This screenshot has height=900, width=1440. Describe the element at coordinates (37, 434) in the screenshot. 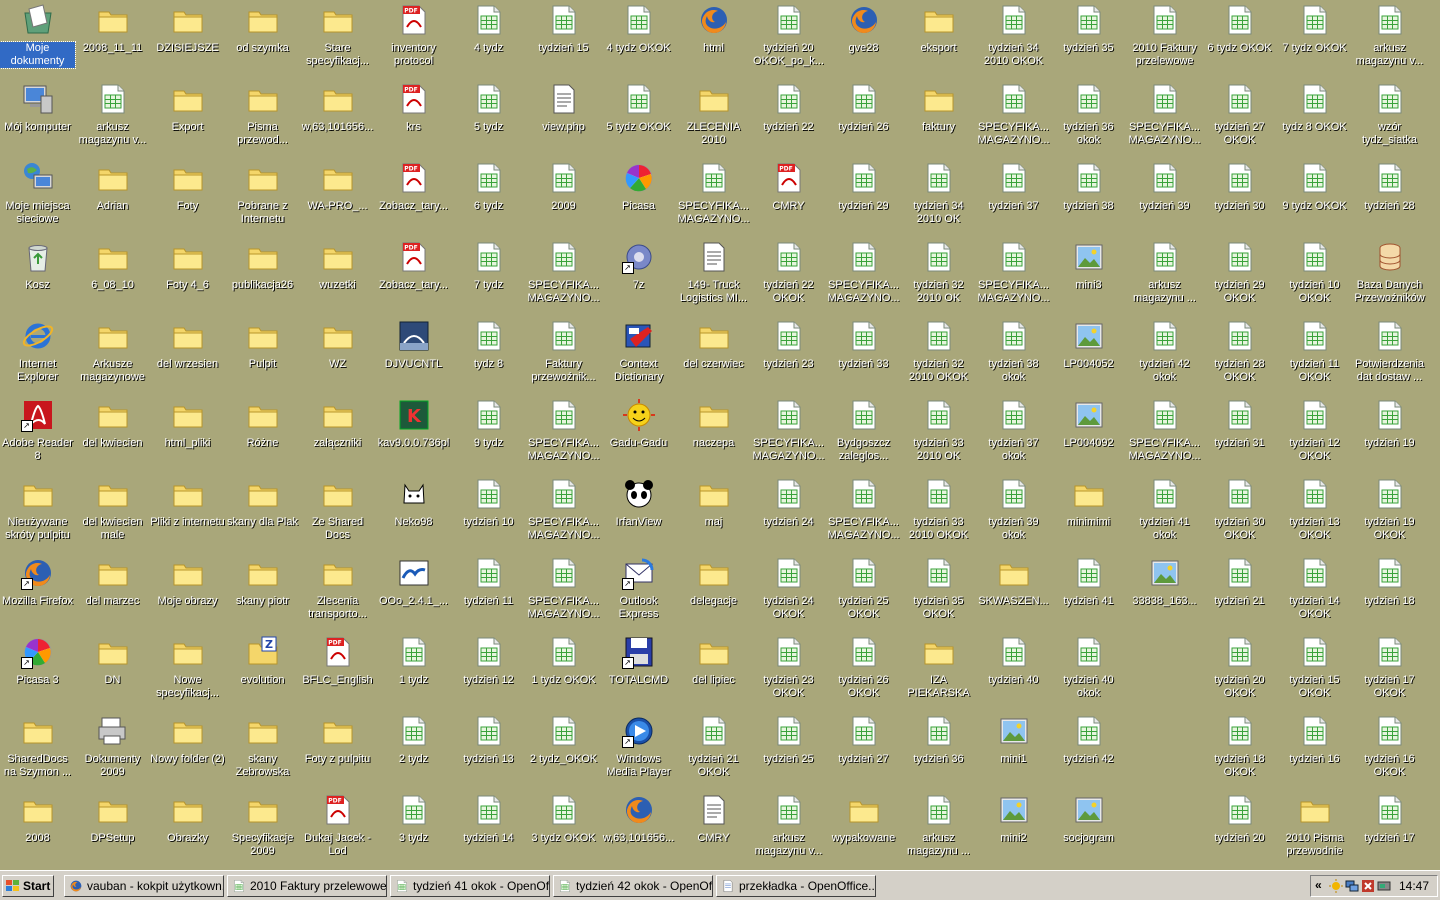

I see `desktop-icon-adobe-reader-8: ↗ Adobe Reader 8` at that location.